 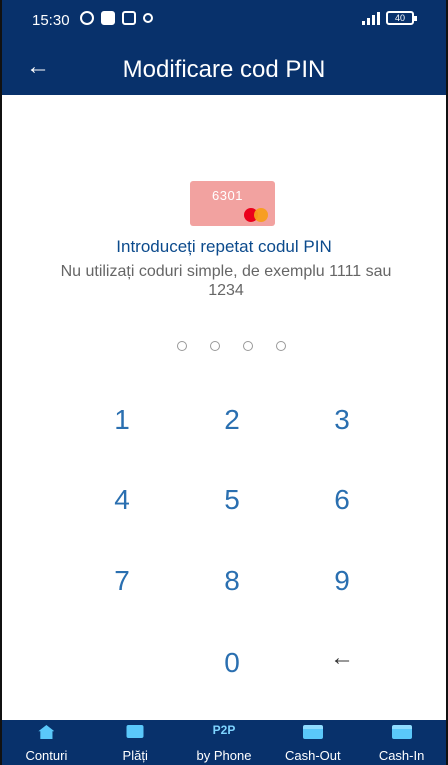 I want to click on key-3: 3, so click(x=342, y=420).